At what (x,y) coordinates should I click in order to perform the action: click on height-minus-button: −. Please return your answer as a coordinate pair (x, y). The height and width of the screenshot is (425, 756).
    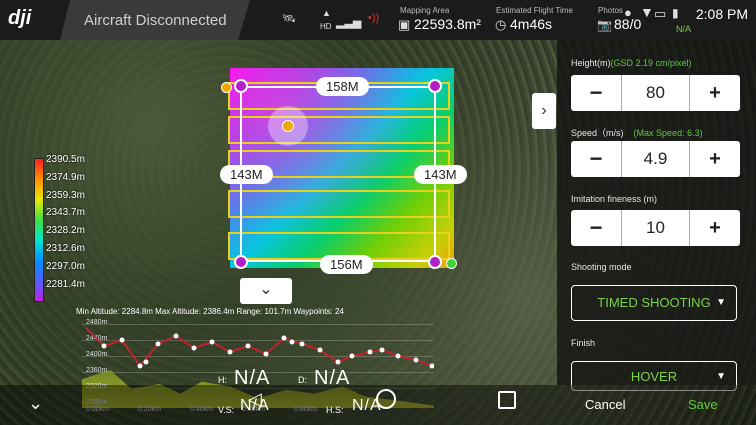
    Looking at the image, I should click on (596, 93).